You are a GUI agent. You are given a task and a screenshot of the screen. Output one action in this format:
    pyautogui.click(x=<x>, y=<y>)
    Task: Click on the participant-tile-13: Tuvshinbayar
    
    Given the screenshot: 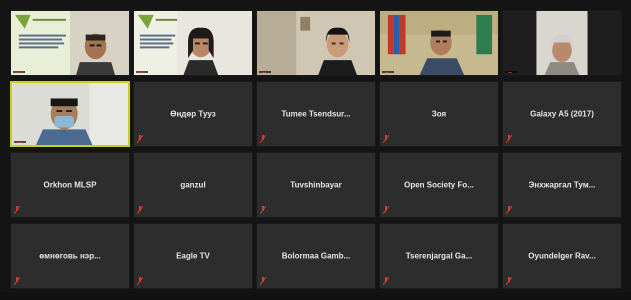 What is the action you would take?
    pyautogui.click(x=316, y=185)
    